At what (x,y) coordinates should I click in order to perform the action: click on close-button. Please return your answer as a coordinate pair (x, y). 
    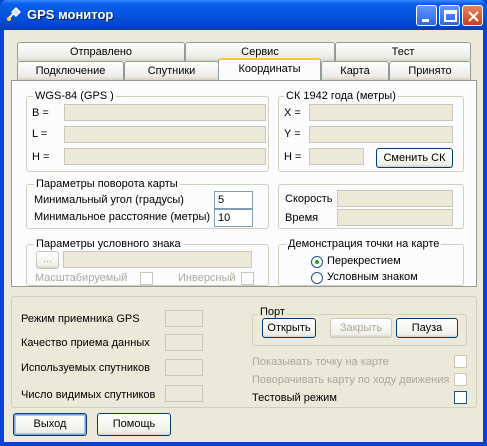
    Looking at the image, I should click on (472, 15).